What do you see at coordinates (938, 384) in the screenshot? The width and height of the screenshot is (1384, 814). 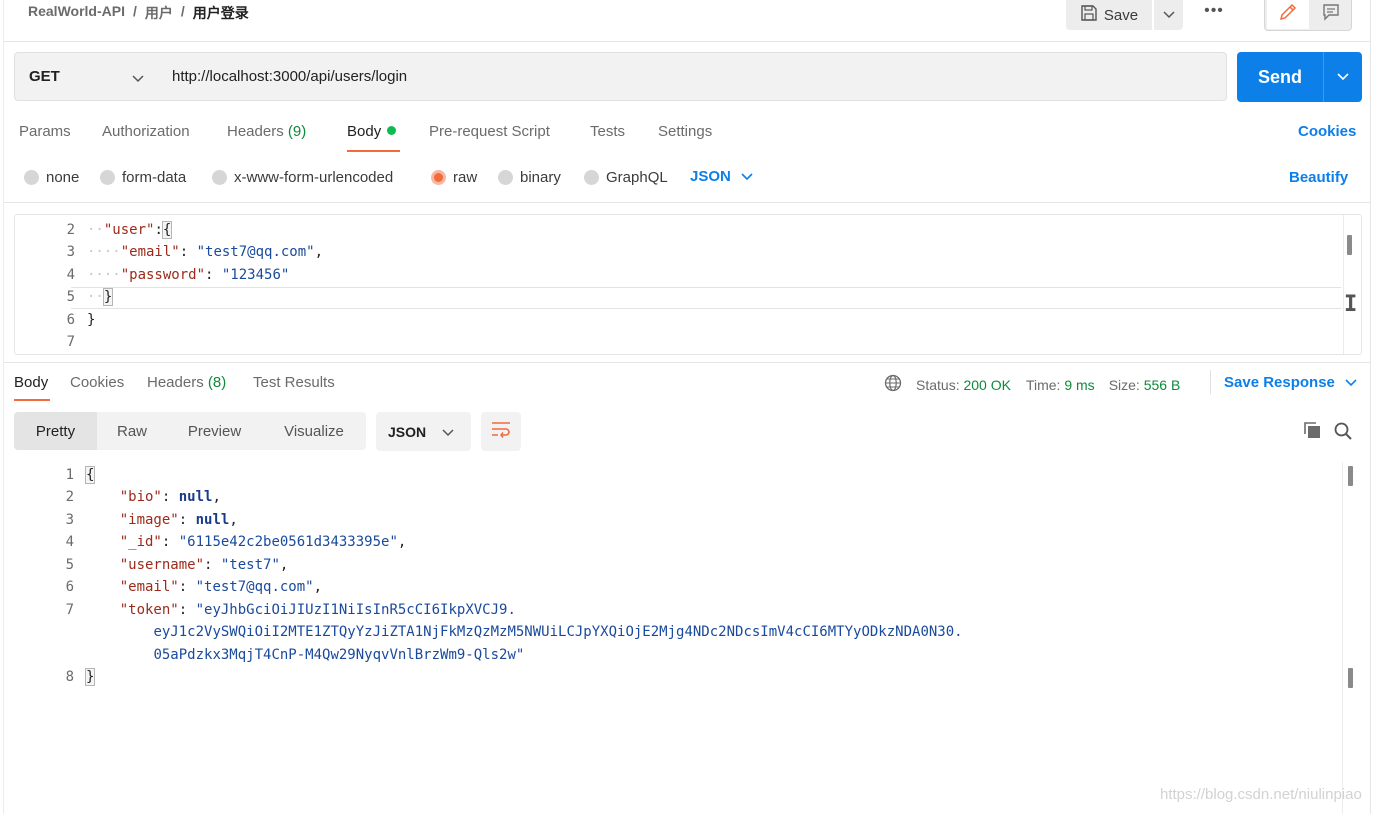 I see `status-label: Status:` at bounding box center [938, 384].